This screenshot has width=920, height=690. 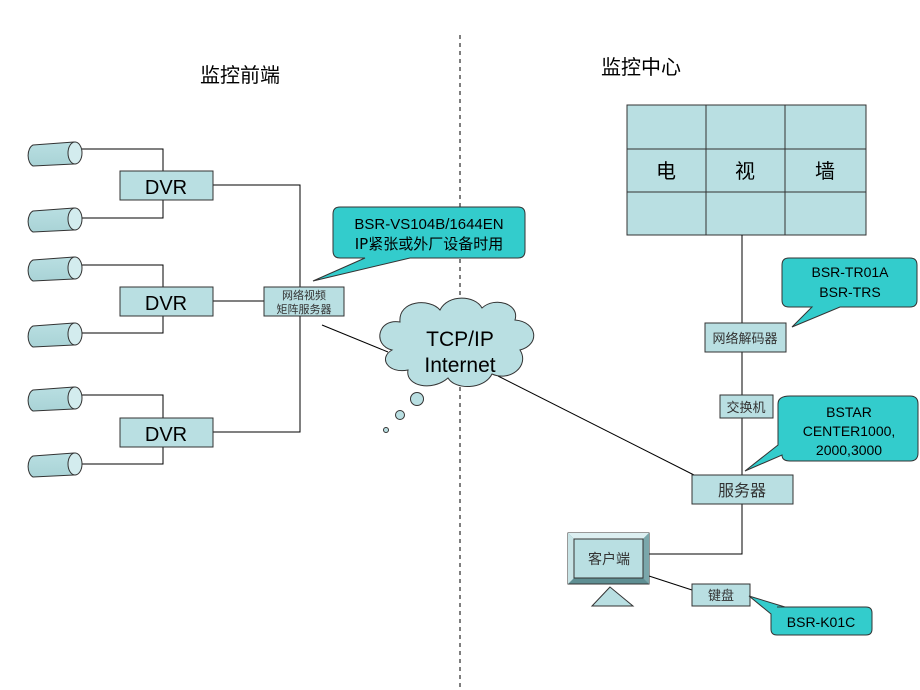 I want to click on callout-decoder-line2: BSR-TRS, so click(x=849, y=292).